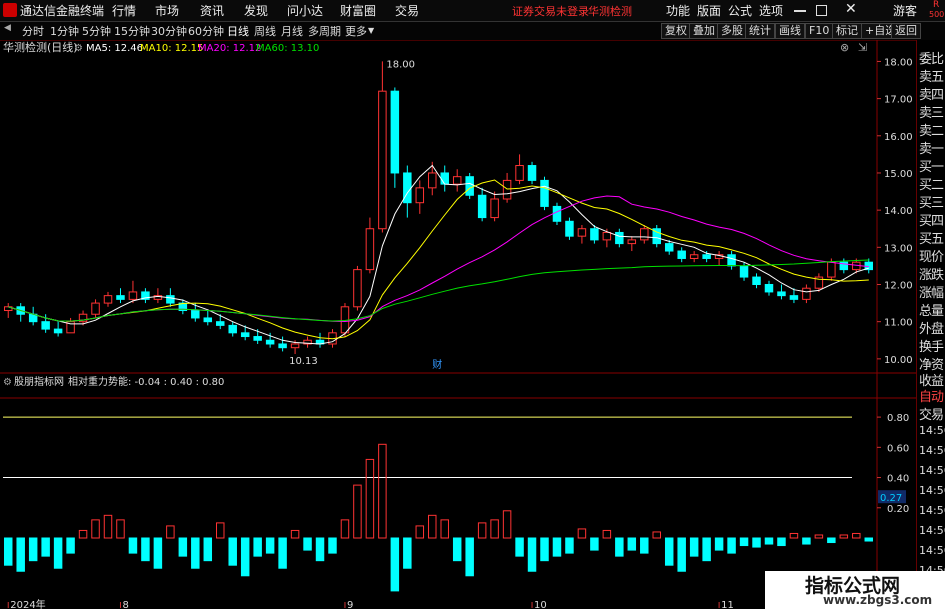  Describe the element at coordinates (906, 31) in the screenshot. I see `back-button: 返回` at that location.